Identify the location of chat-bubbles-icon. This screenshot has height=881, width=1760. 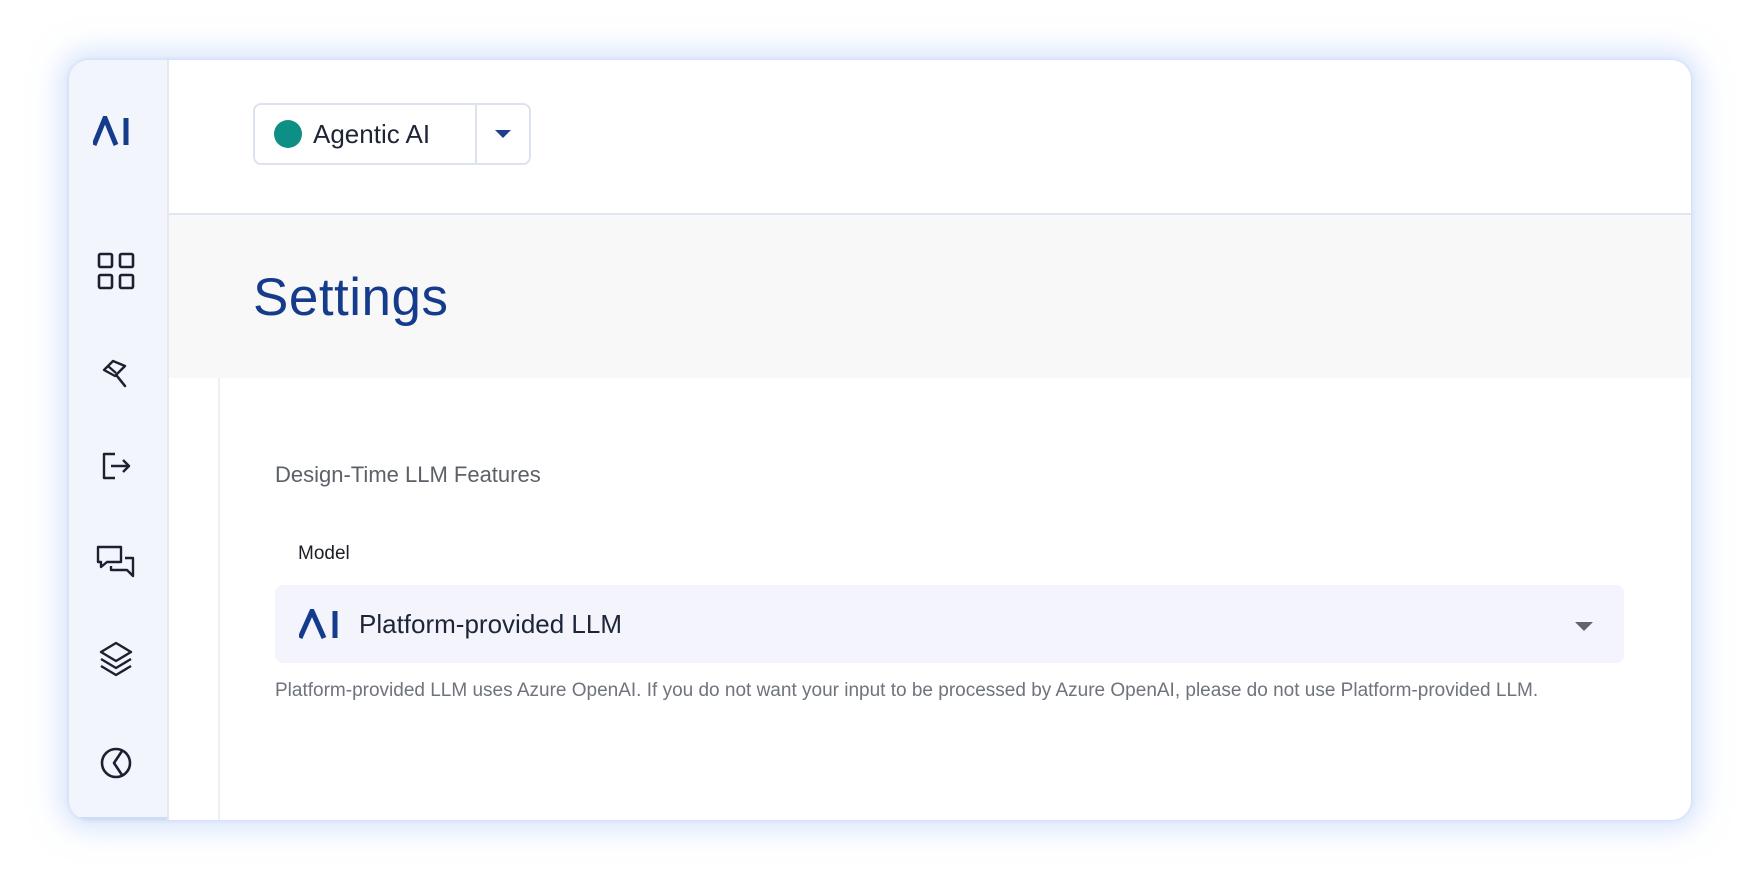
(115, 561).